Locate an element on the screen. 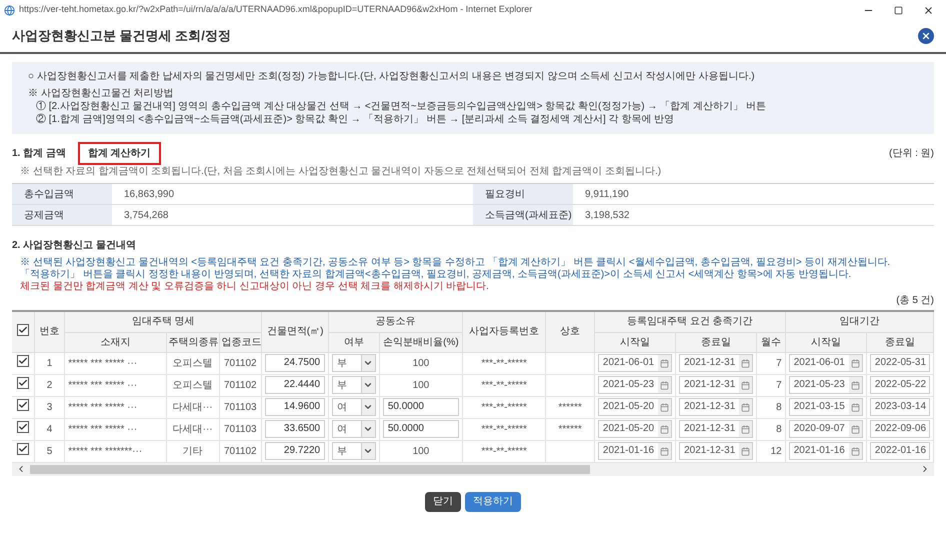 The height and width of the screenshot is (546, 946). area-field: 24.7500 is located at coordinates (295, 363).